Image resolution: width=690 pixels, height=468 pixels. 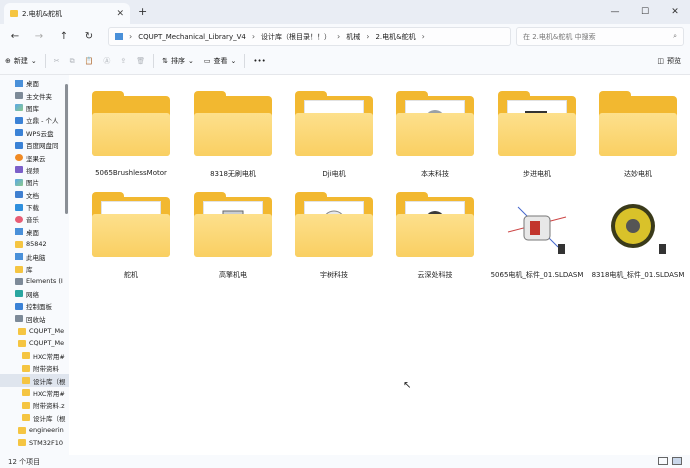 I want to click on search-input: 在 2.电机&舵机 中搜索, so click(x=559, y=37).